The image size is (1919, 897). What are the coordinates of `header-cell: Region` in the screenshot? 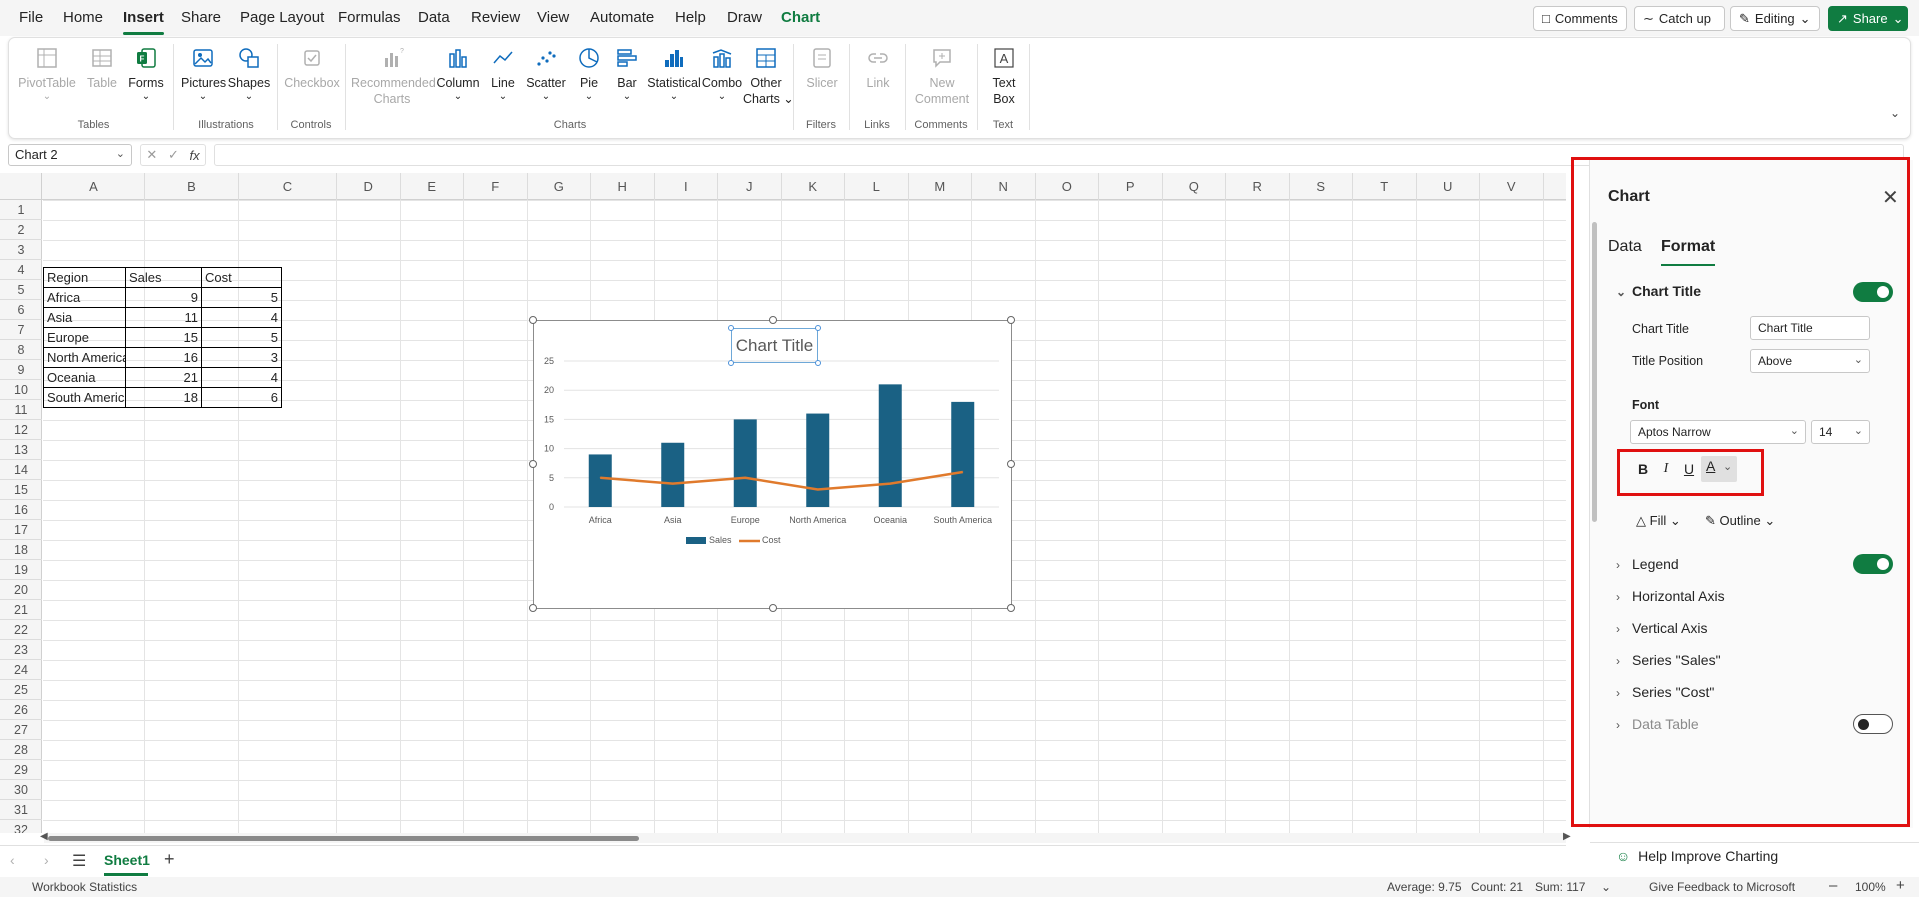 It's located at (84, 277).